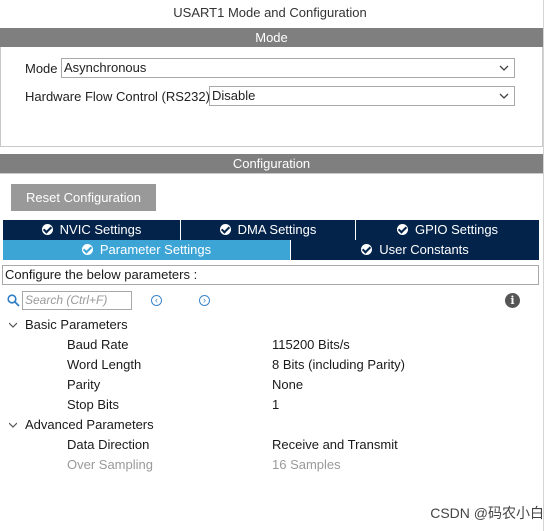 The image size is (554, 531). What do you see at coordinates (512, 300) in the screenshot?
I see `info-icon: i` at bounding box center [512, 300].